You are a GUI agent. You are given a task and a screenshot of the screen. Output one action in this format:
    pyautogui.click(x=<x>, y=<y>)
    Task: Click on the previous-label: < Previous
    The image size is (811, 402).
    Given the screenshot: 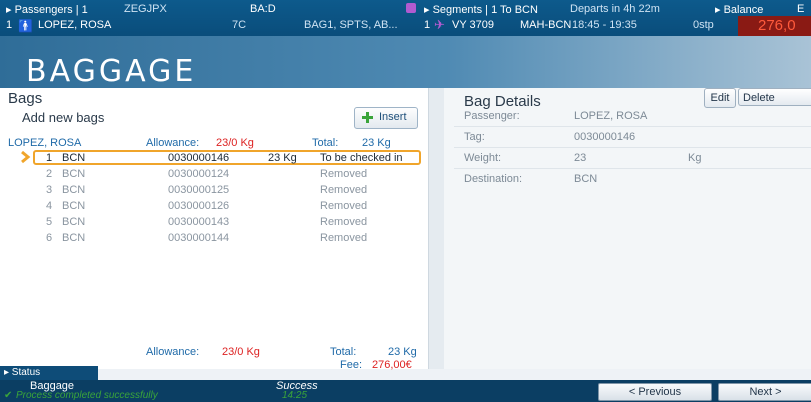 What is the action you would take?
    pyautogui.click(x=655, y=392)
    